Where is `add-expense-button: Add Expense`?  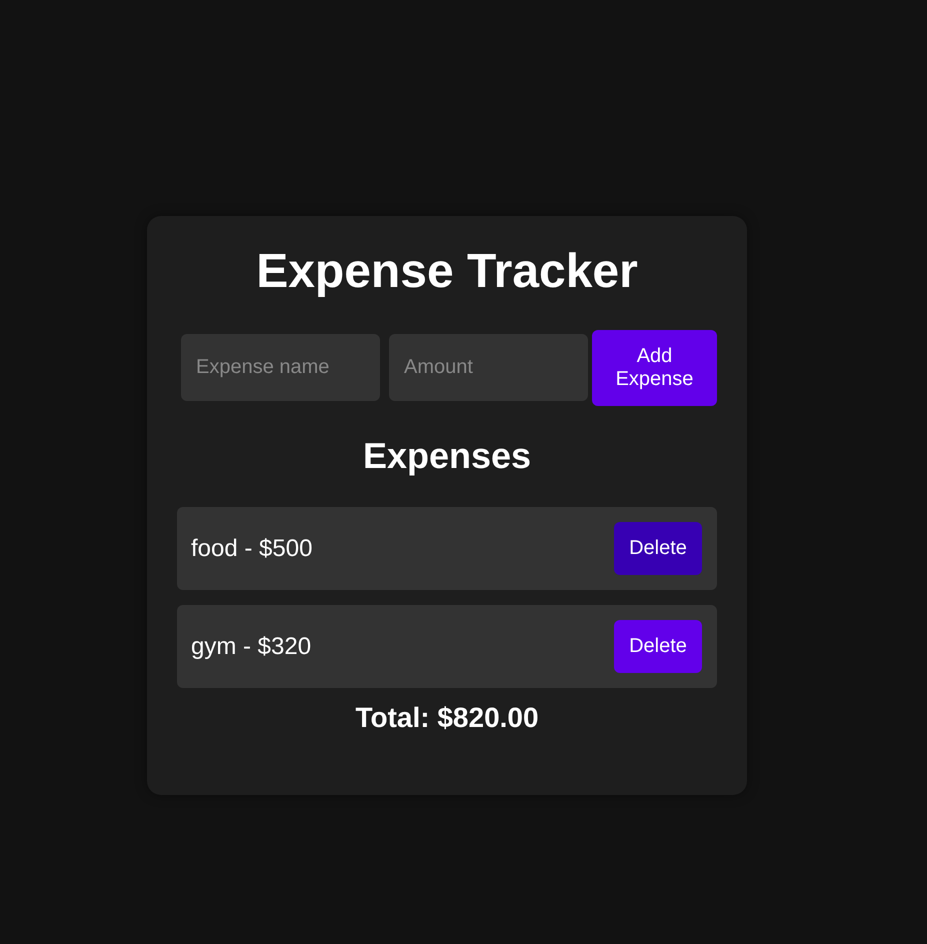
add-expense-button: Add Expense is located at coordinates (654, 368).